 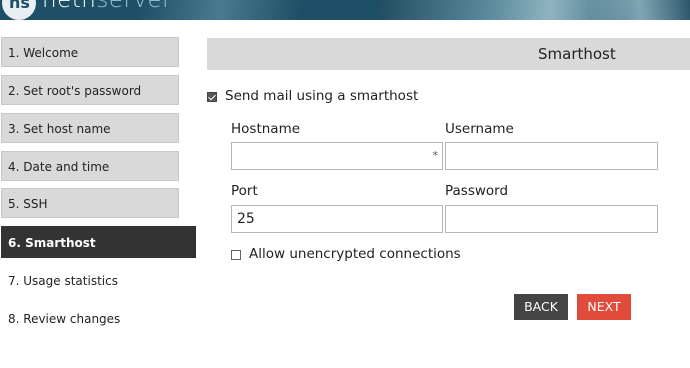 What do you see at coordinates (448, 54) in the screenshot?
I see `panel-title-bar: Smarthost` at bounding box center [448, 54].